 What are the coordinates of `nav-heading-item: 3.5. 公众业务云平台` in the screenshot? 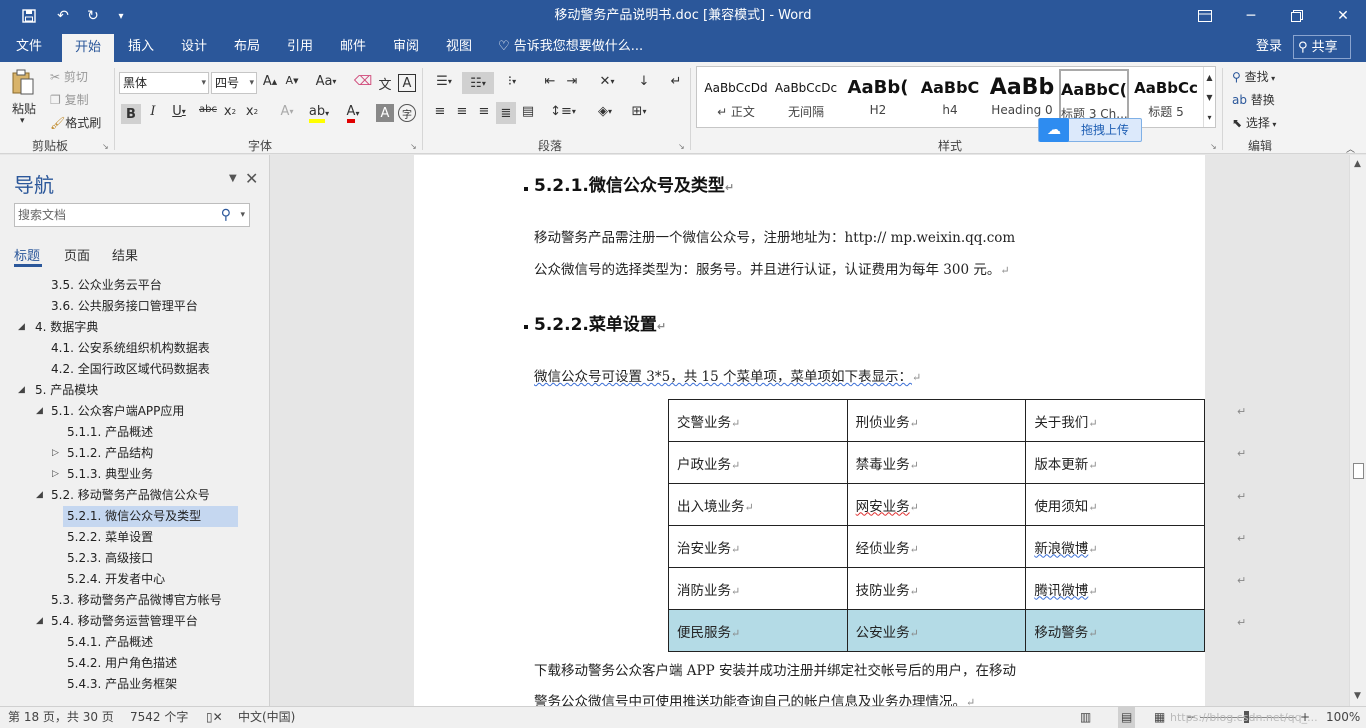 It's located at (106, 285).